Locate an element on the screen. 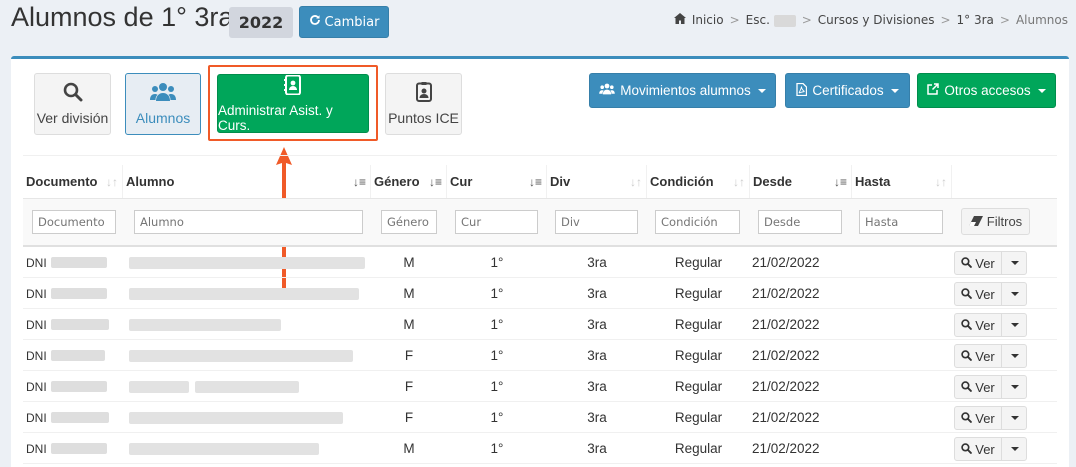 Image resolution: width=1076 pixels, height=467 pixels. manage-attendance-button: Administrar Asist. y Curs. is located at coordinates (293, 103).